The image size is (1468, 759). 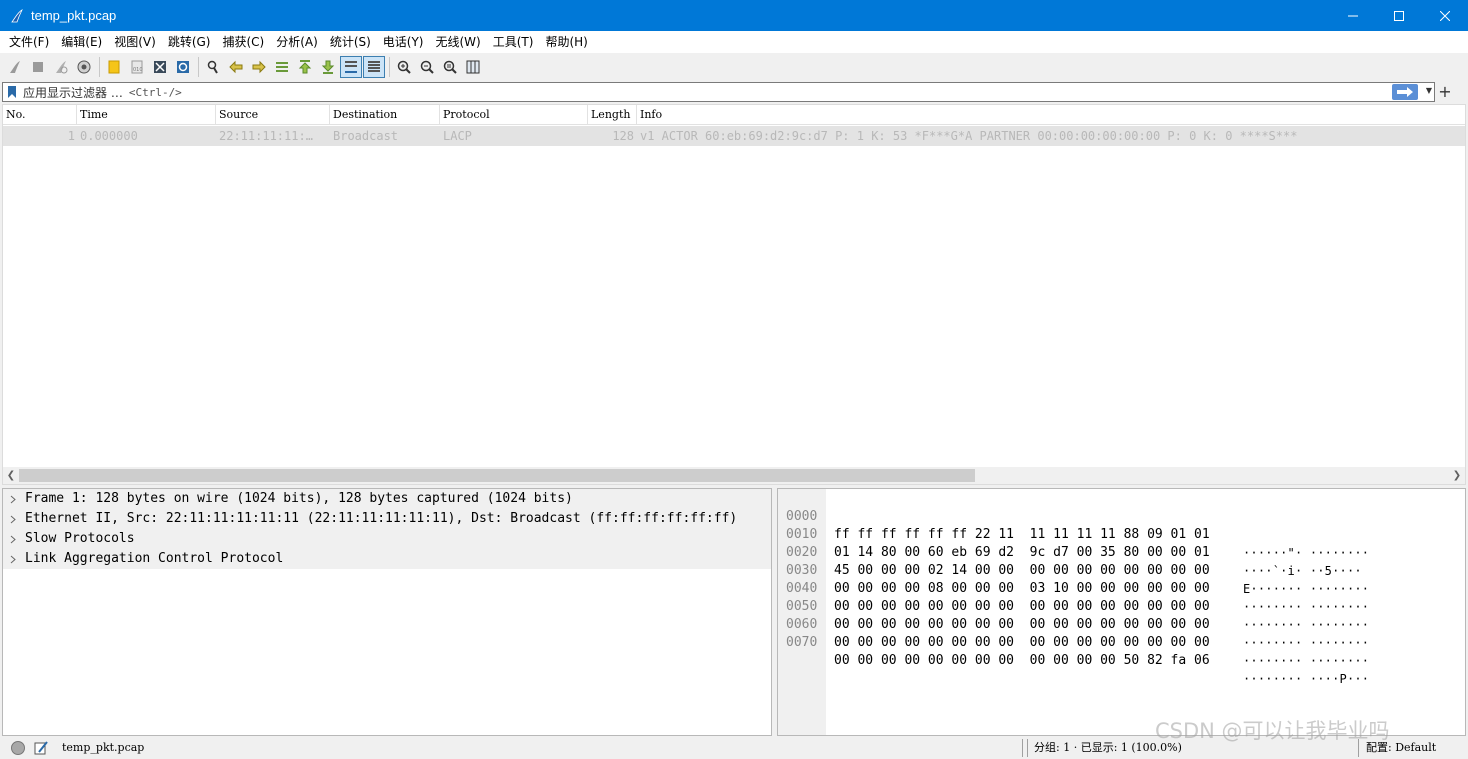 What do you see at coordinates (403, 42) in the screenshot?
I see `menu-telephony: 电话(Y)` at bounding box center [403, 42].